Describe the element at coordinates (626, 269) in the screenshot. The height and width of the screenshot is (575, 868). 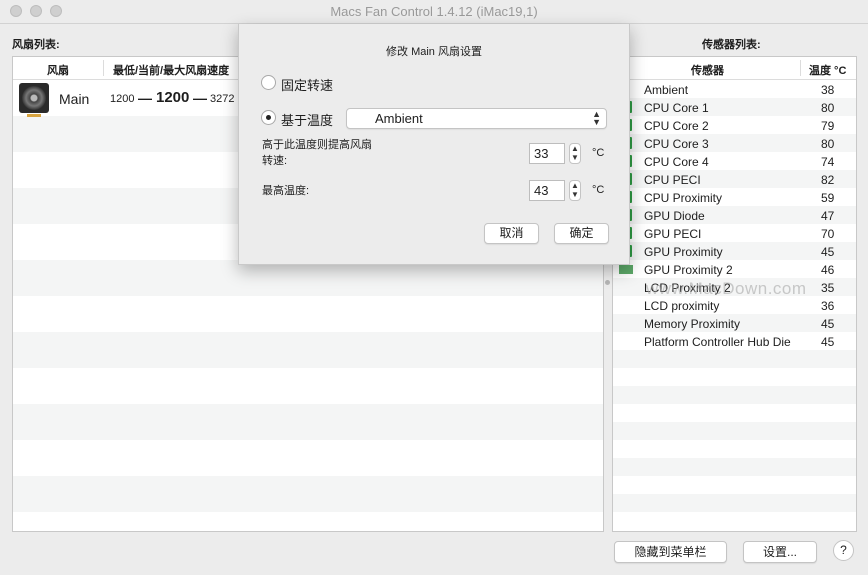
I see `sensor-chip-icon` at that location.